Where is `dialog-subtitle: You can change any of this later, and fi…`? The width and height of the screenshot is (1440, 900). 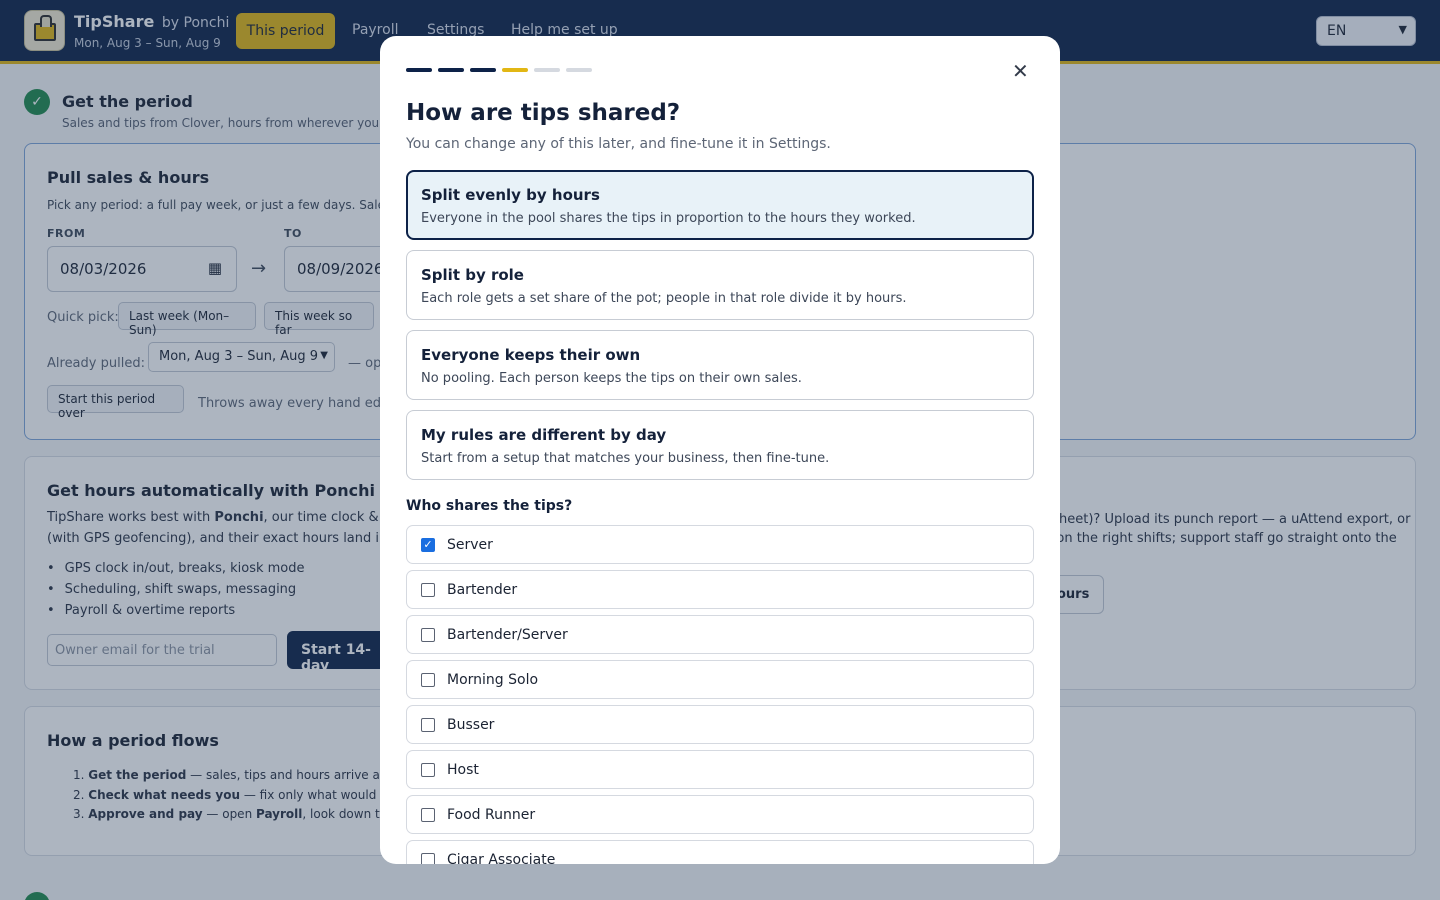 dialog-subtitle: You can change any of this later, and fi… is located at coordinates (618, 144).